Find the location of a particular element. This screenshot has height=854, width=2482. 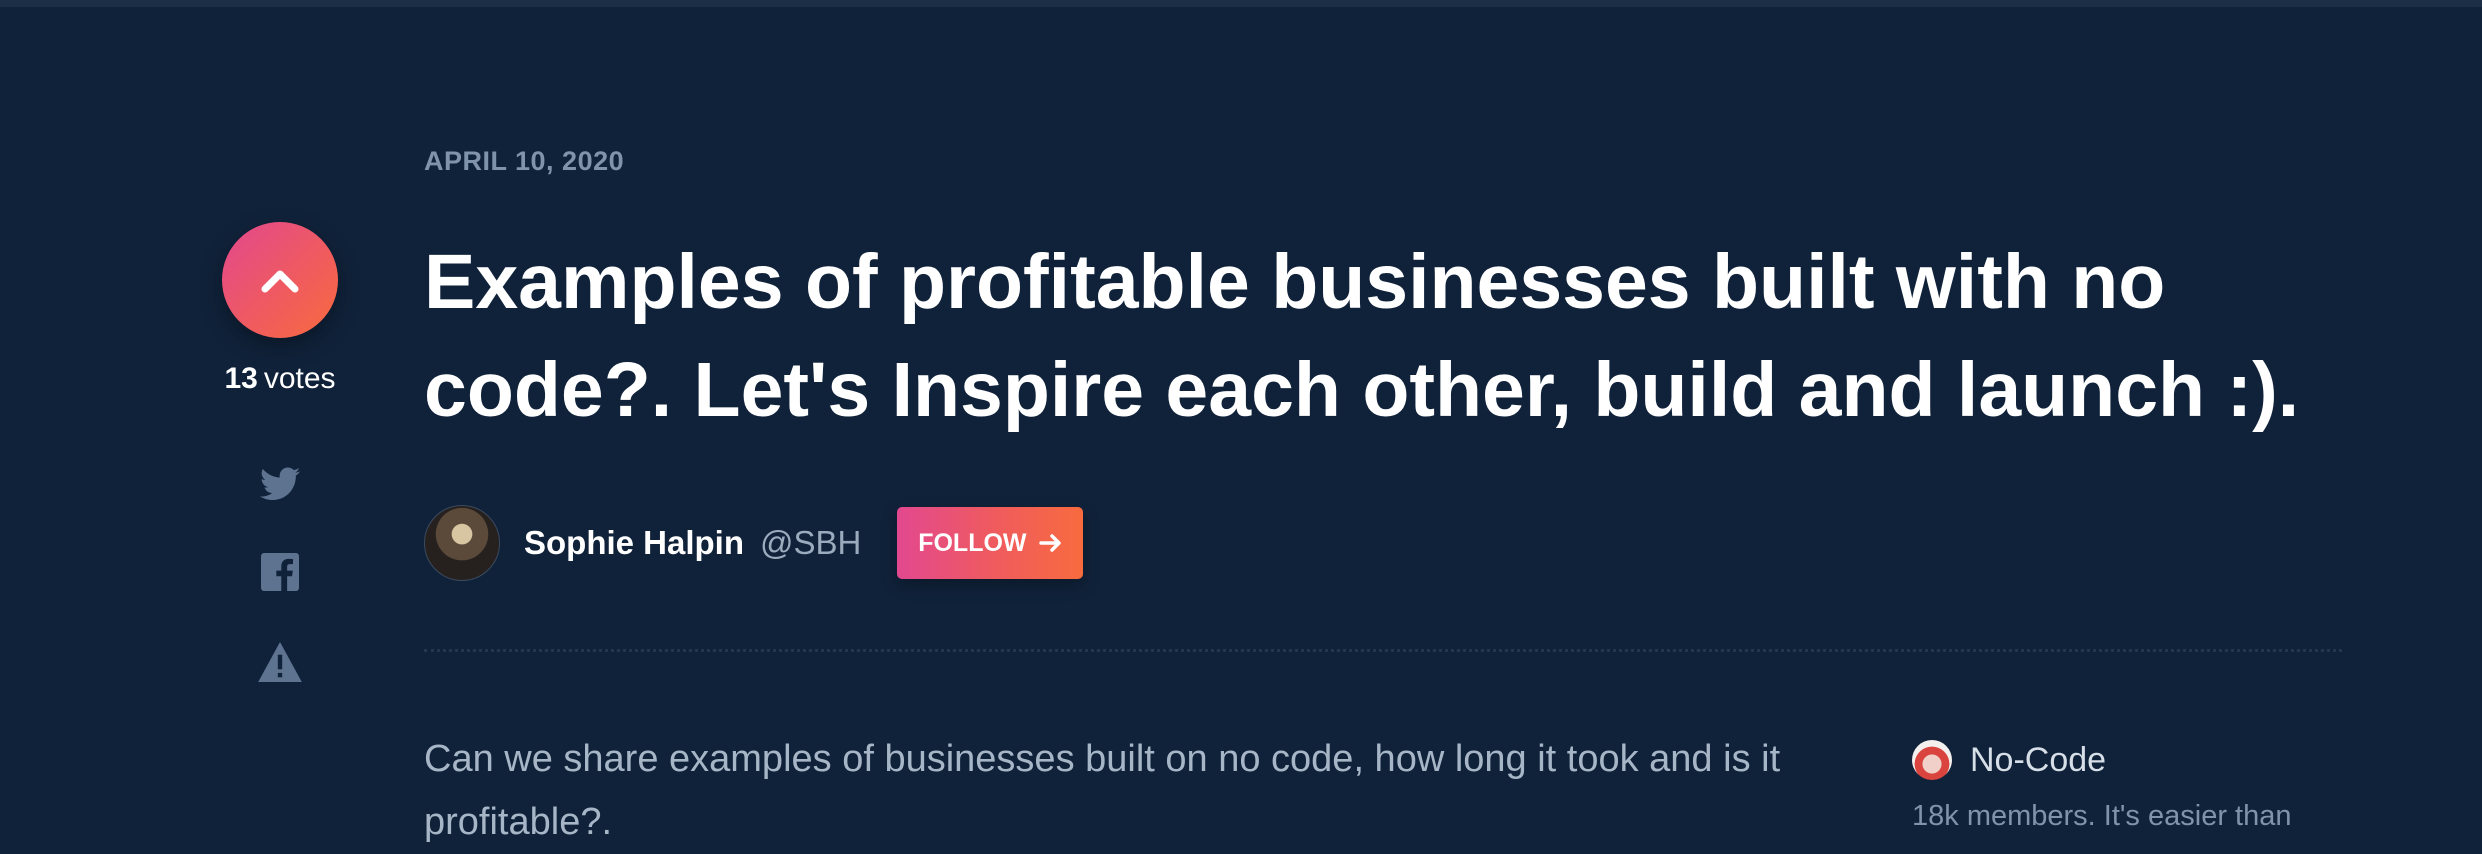

vote-count-number: 13 is located at coordinates (241, 378).